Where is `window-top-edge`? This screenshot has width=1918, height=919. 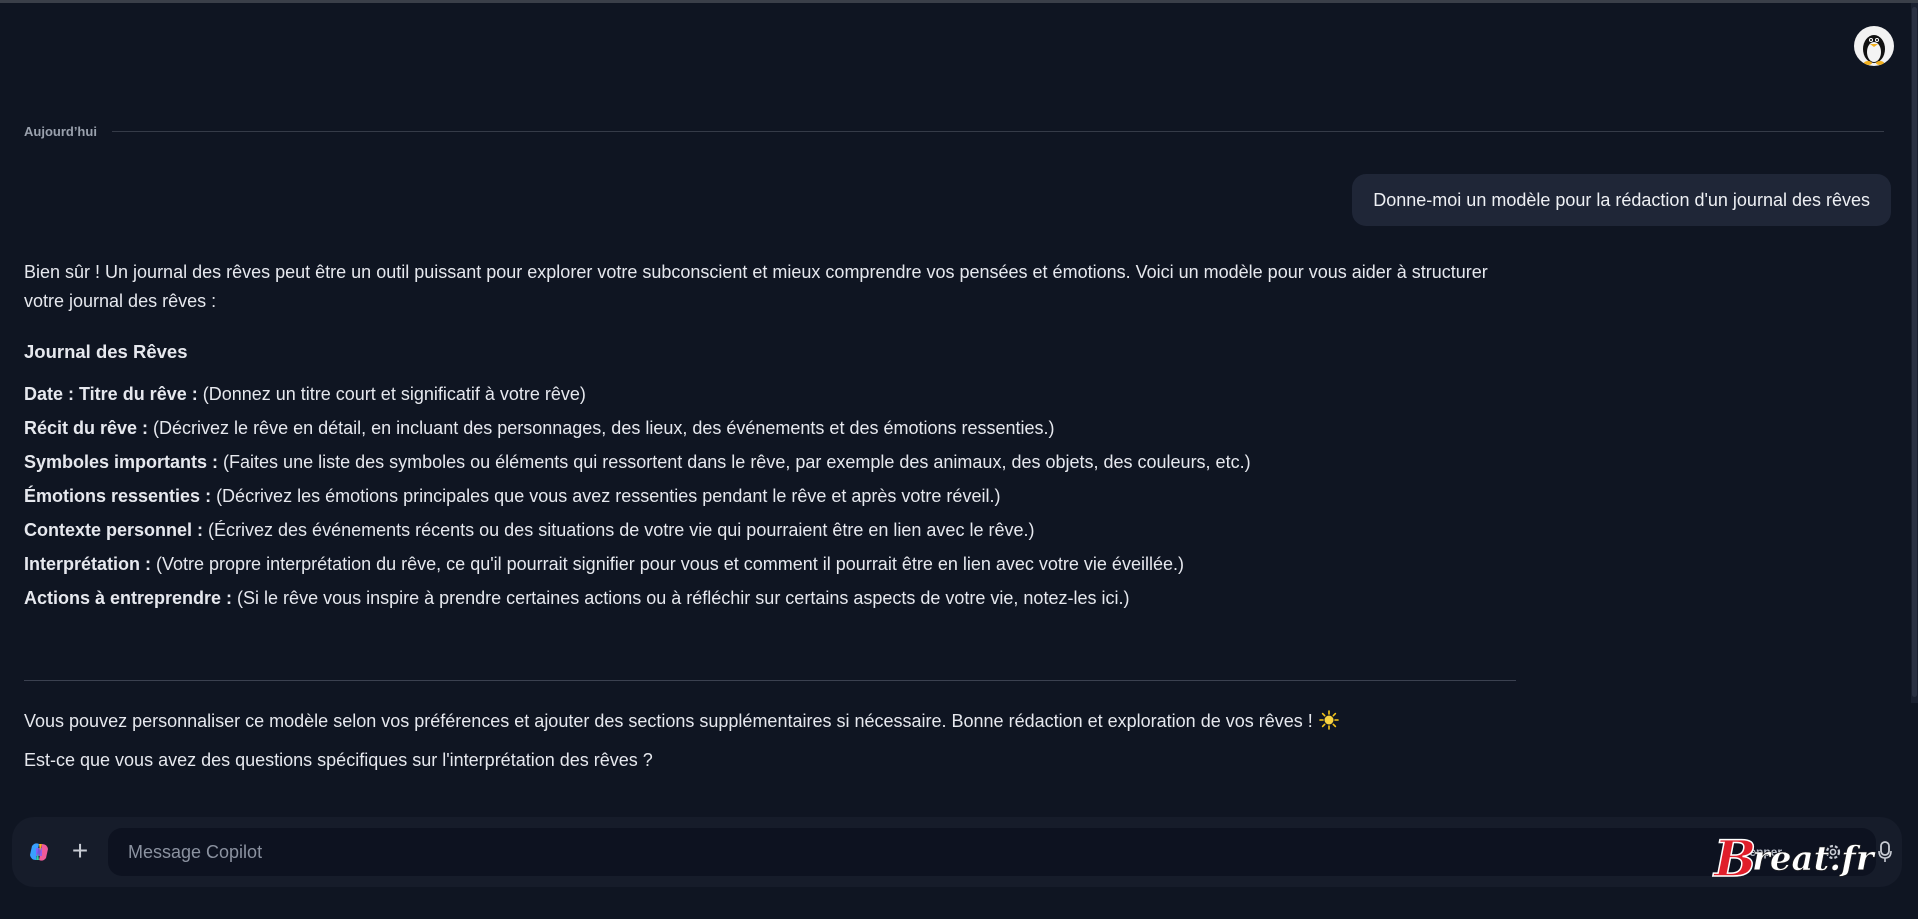
window-top-edge is located at coordinates (959, 1).